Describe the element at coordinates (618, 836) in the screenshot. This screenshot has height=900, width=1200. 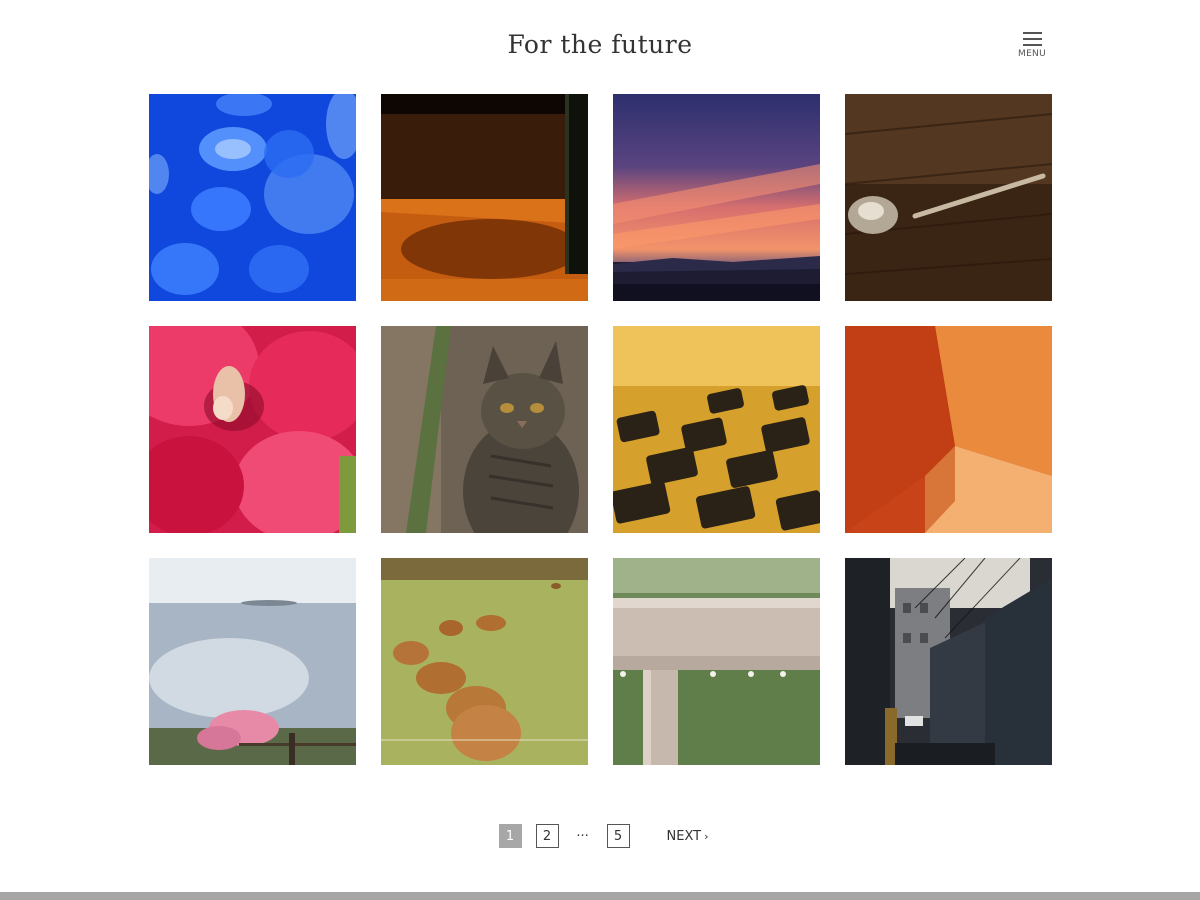
I see `page-5-link: 5` at that location.